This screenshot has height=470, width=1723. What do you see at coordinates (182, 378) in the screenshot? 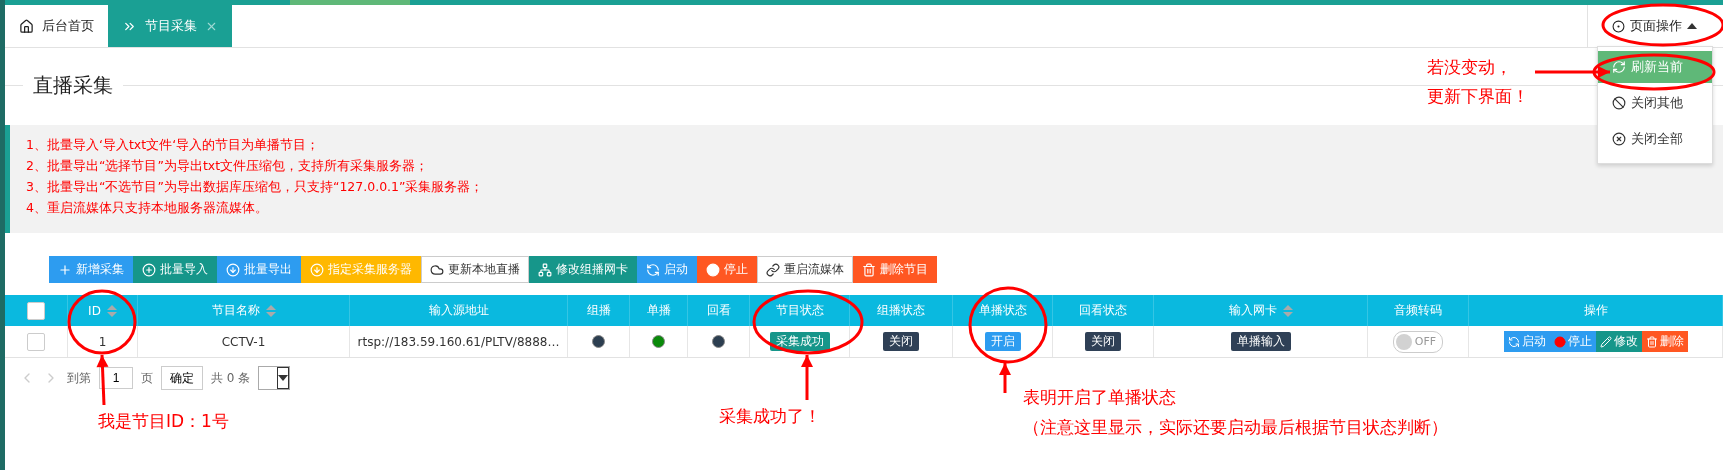
I see `confirm-button: 确定` at bounding box center [182, 378].